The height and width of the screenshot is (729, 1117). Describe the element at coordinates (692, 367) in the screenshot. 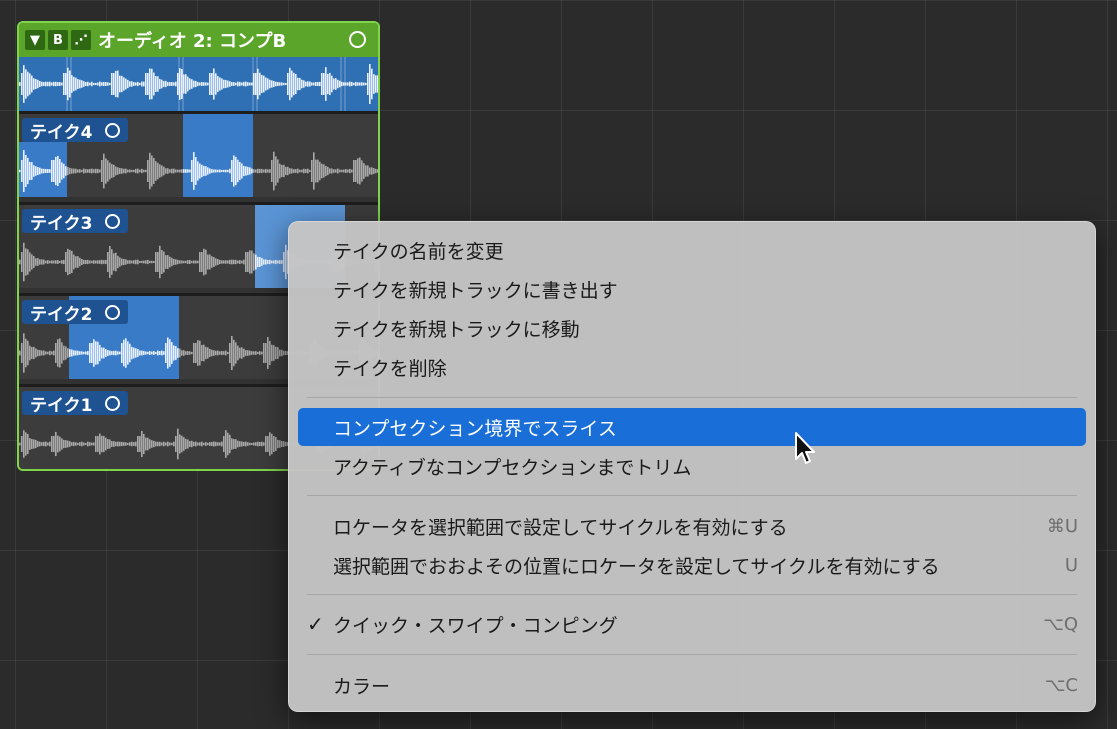

I see `menu-item-delete-take: テイクを削除` at that location.